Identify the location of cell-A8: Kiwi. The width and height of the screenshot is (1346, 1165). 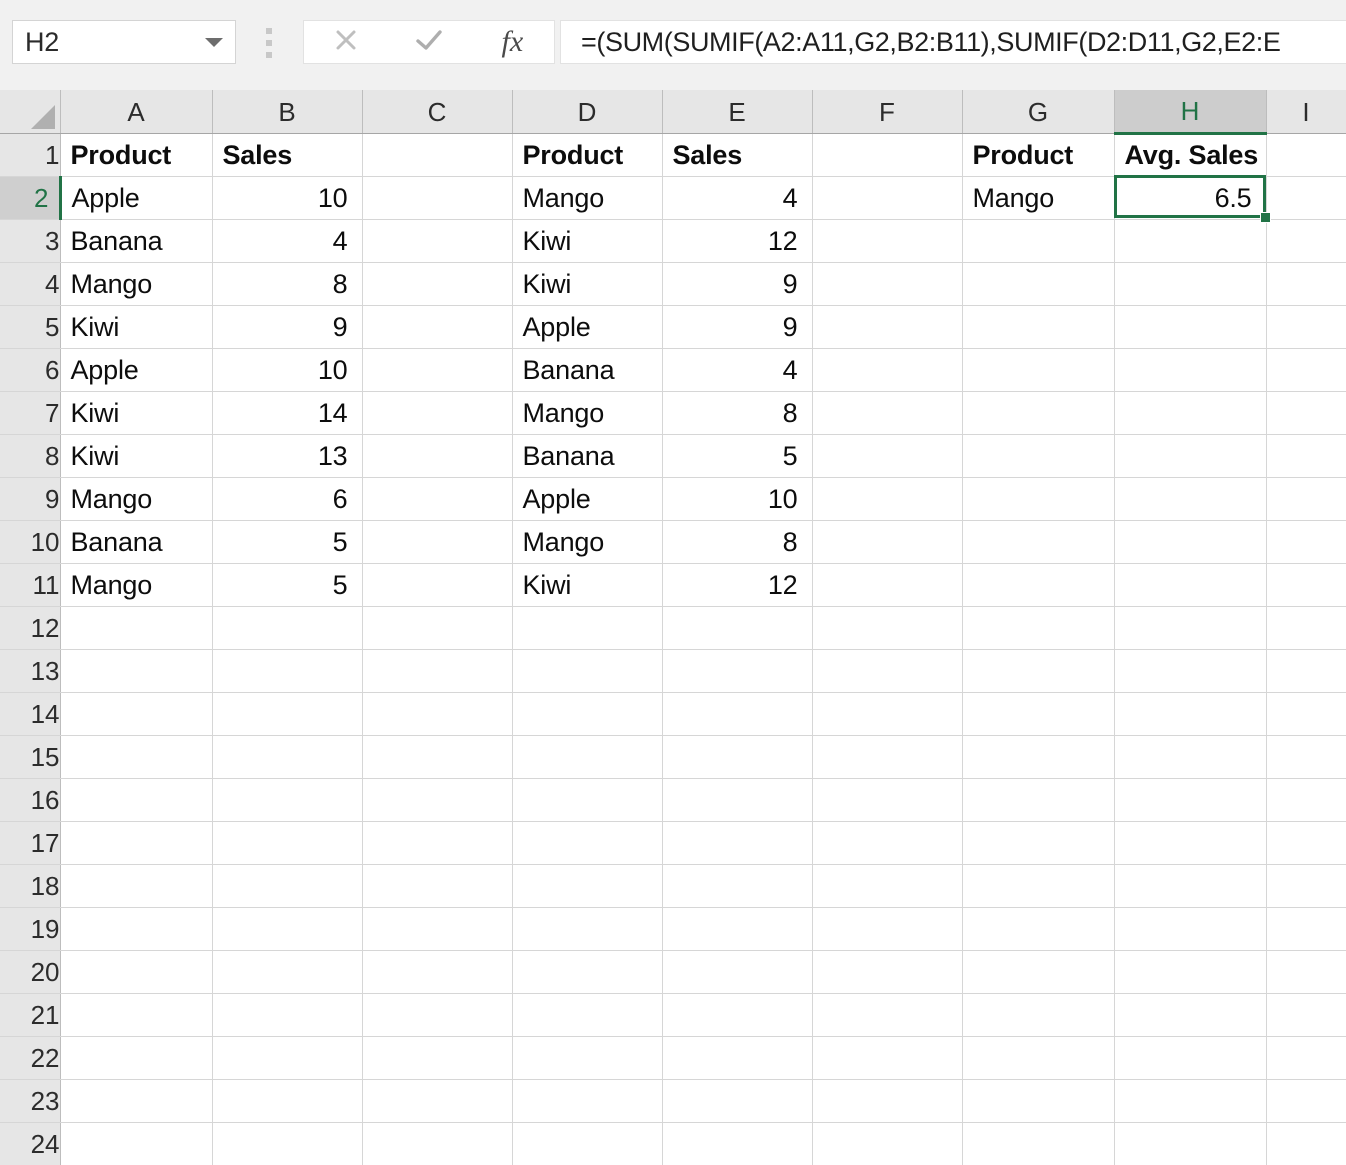
(136, 456).